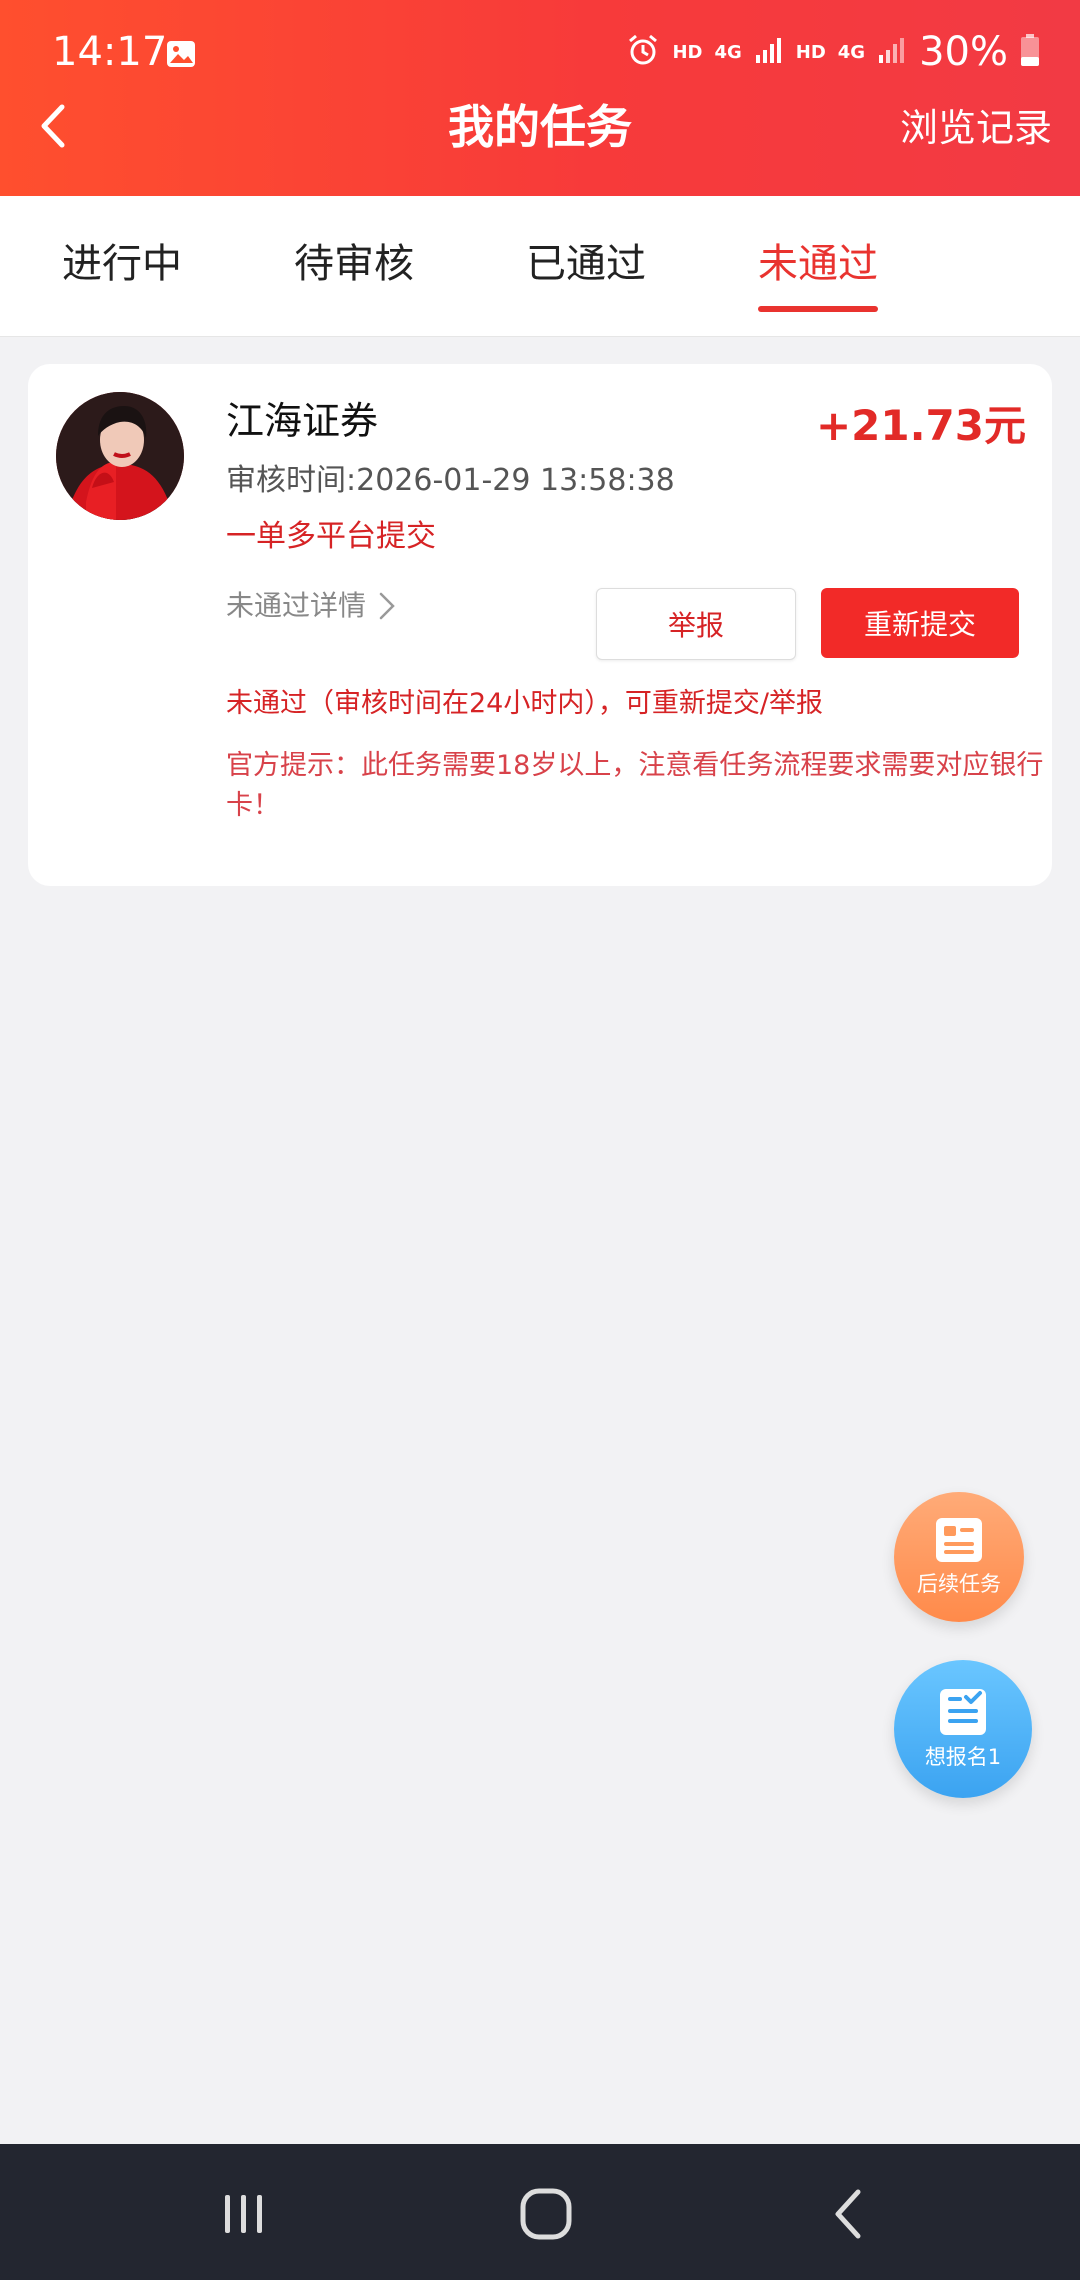  I want to click on network-4g-label-1: 4G, so click(728, 52).